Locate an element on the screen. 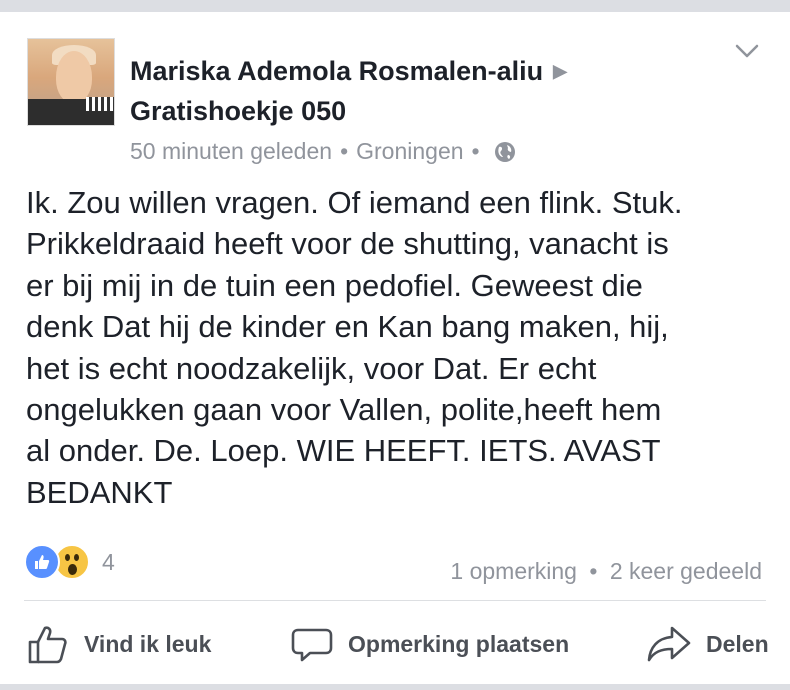 The image size is (790, 690). avatar is located at coordinates (71, 82).